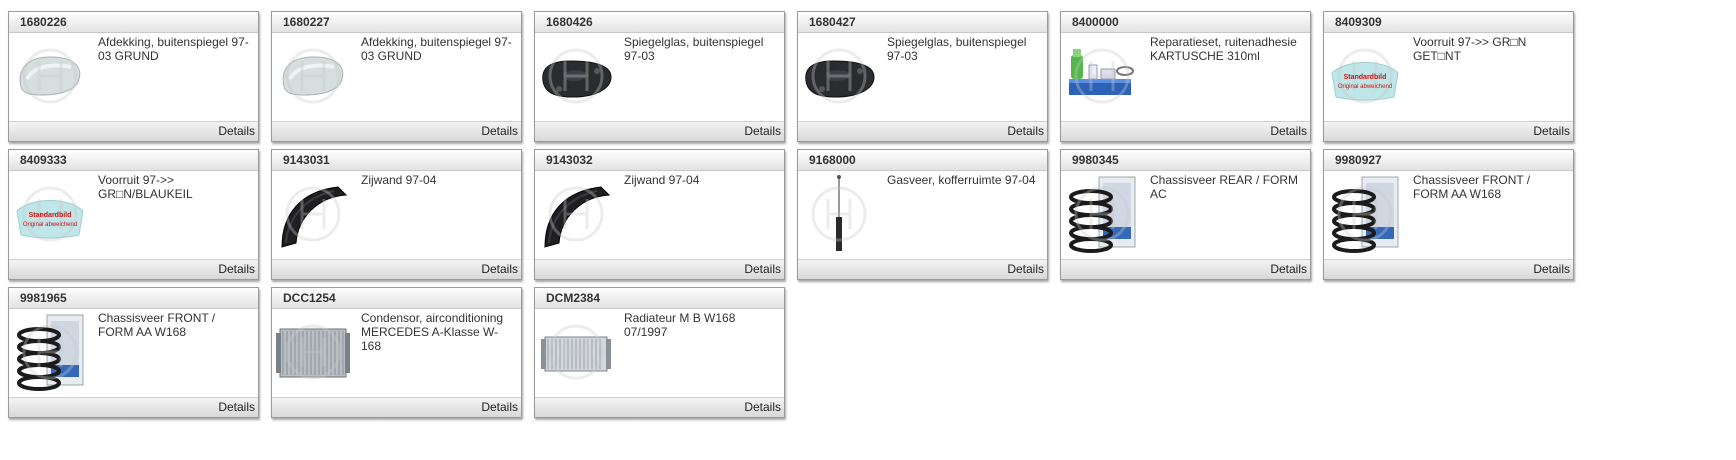 The width and height of the screenshot is (1736, 460). I want to click on product-name: Voorruit 97->> GR□N GET□NT, so click(1470, 49).